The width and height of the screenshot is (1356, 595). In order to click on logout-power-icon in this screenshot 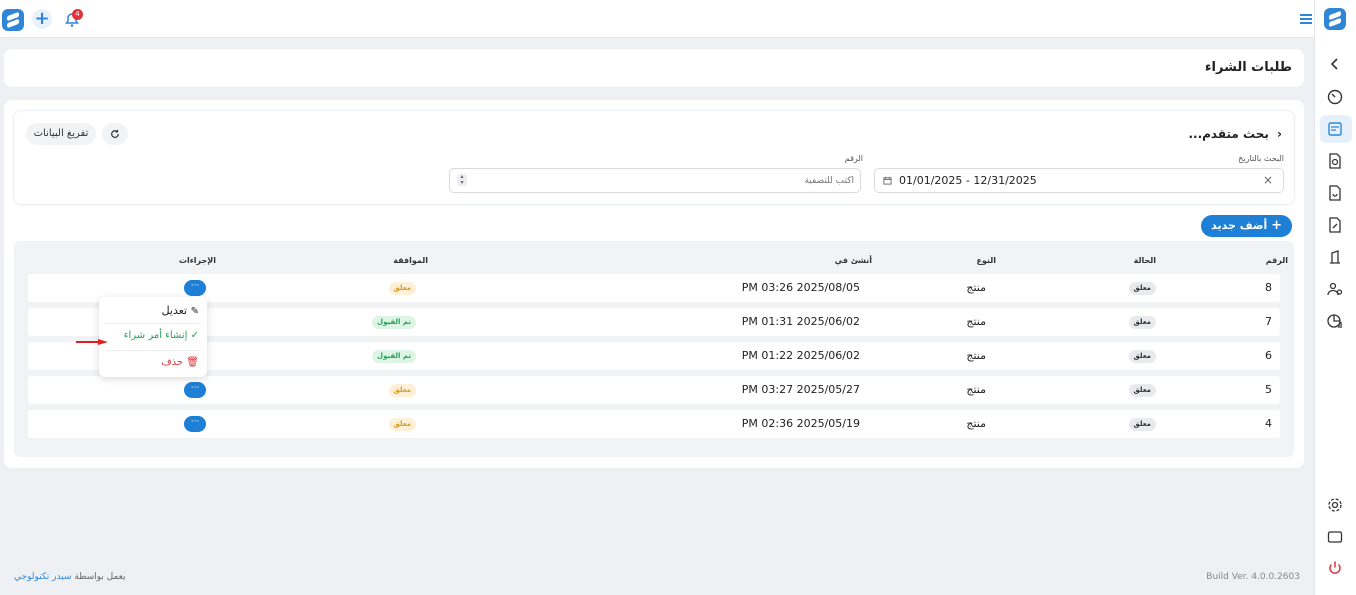, I will do `click(1335, 568)`.